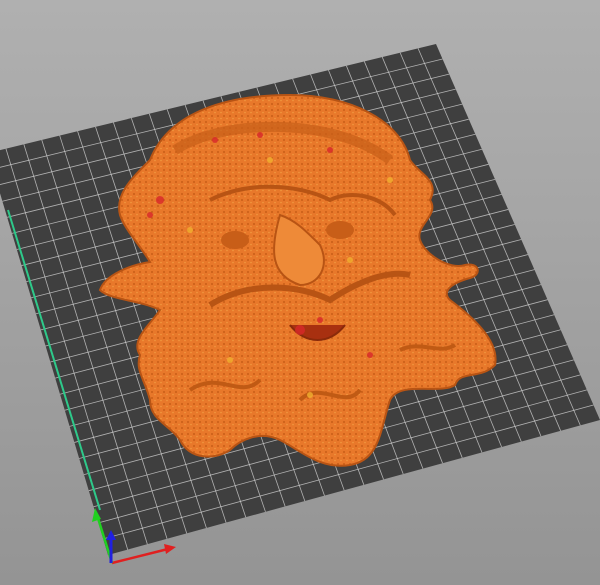 The height and width of the screenshot is (585, 600). Describe the element at coordinates (340, 230) in the screenshot. I see `model-eye-right` at that location.